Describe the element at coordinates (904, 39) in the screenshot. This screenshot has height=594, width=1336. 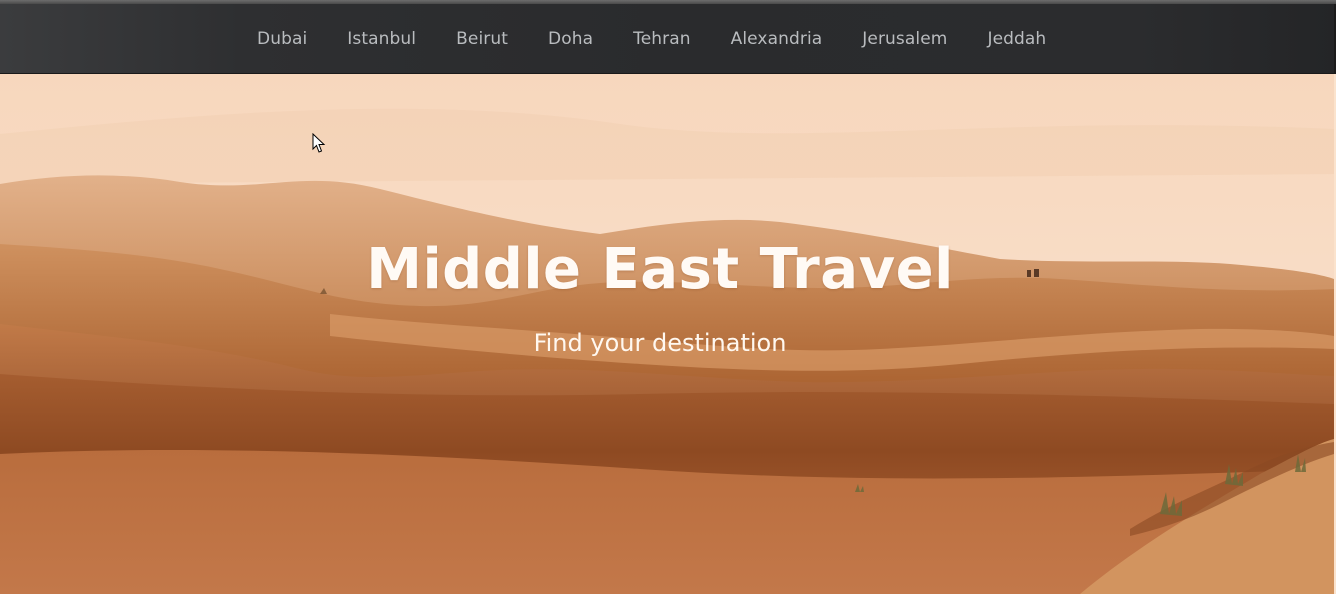
I see `nav-link-jerusalem: Jerusalem` at that location.